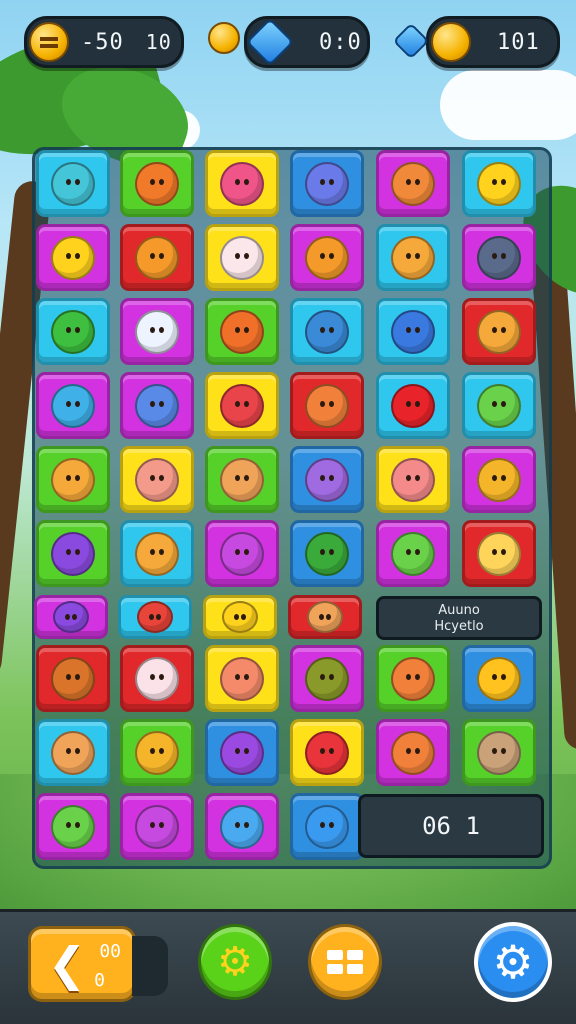  Describe the element at coordinates (67, 964) in the screenshot. I see `arrow-left-icon: ❮` at that location.